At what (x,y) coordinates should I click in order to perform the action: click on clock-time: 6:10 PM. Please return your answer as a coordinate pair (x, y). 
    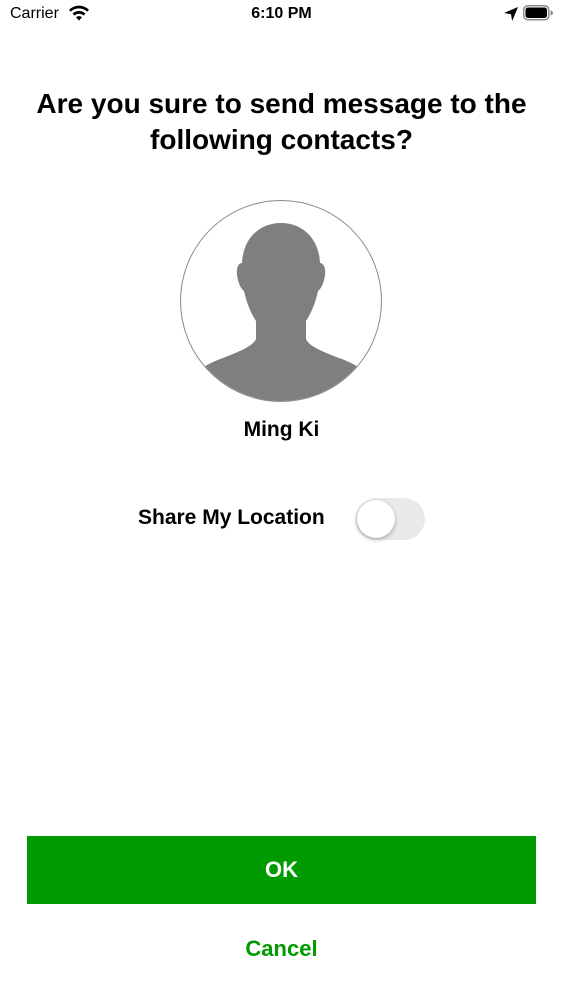
    Looking at the image, I should click on (281, 13).